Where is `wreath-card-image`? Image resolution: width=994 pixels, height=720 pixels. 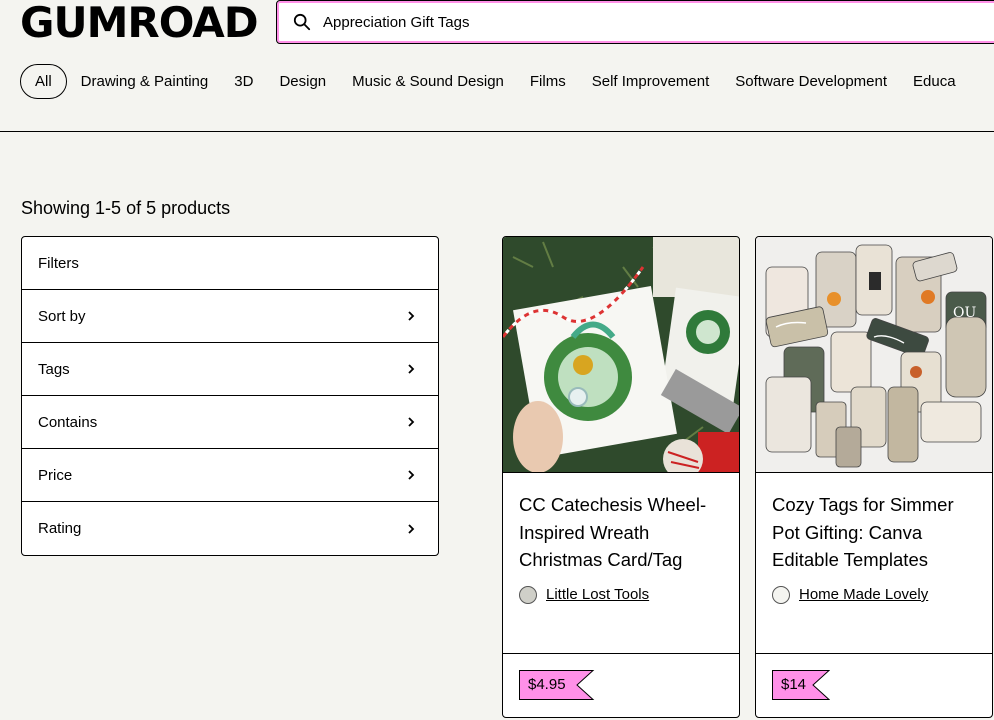 wreath-card-image is located at coordinates (621, 354).